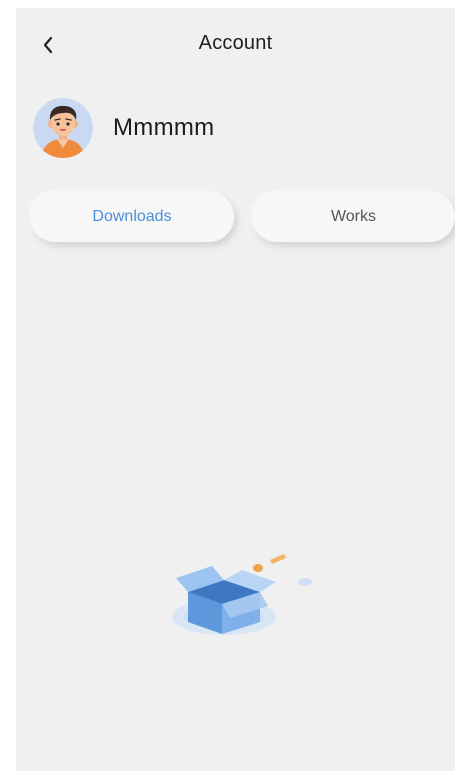 This screenshot has height=779, width=455. I want to click on avatar, so click(63, 128).